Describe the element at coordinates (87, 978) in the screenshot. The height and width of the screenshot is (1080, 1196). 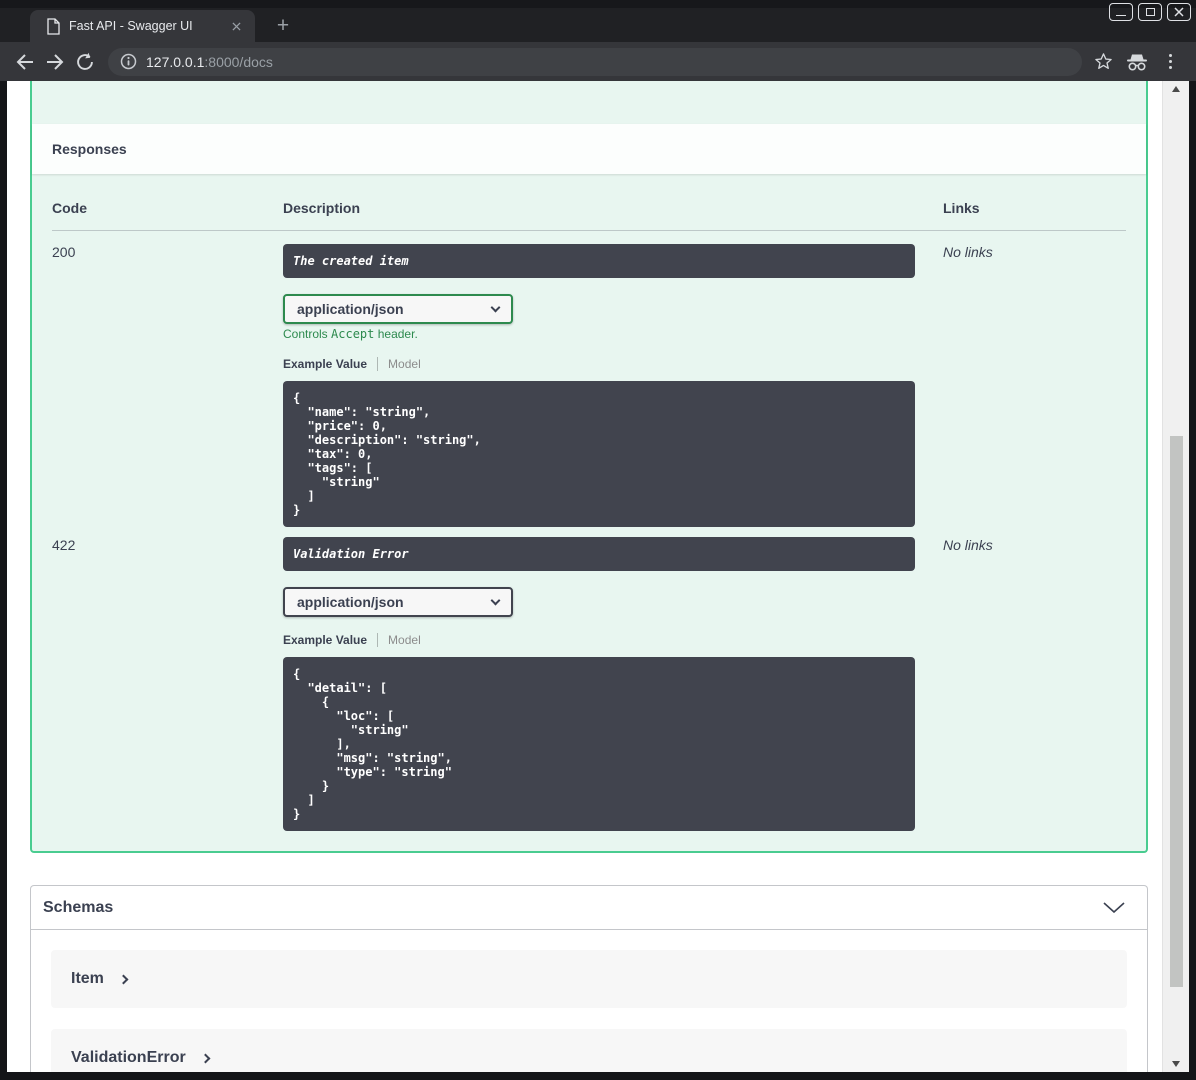
I see `model-name: Item` at that location.